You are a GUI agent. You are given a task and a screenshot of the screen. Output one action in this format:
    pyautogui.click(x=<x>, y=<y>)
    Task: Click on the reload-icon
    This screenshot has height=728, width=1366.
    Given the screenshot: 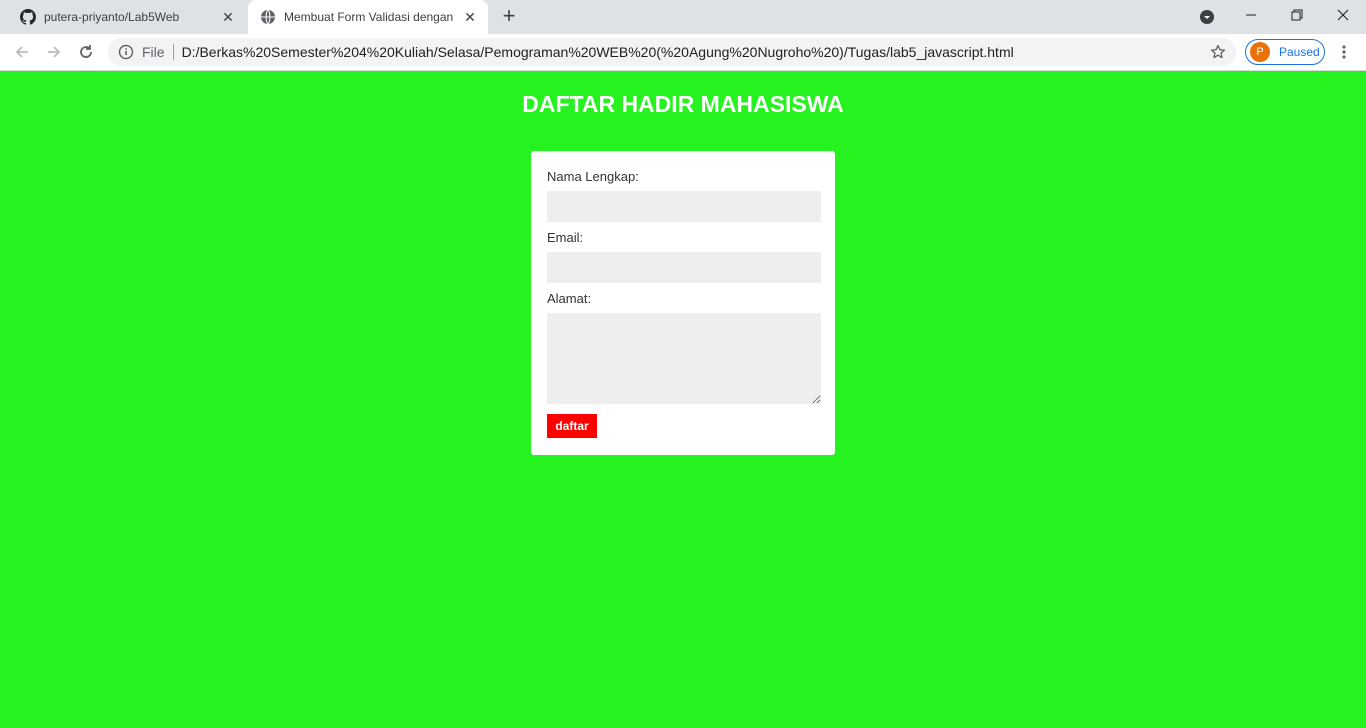 What is the action you would take?
    pyautogui.click(x=86, y=51)
    